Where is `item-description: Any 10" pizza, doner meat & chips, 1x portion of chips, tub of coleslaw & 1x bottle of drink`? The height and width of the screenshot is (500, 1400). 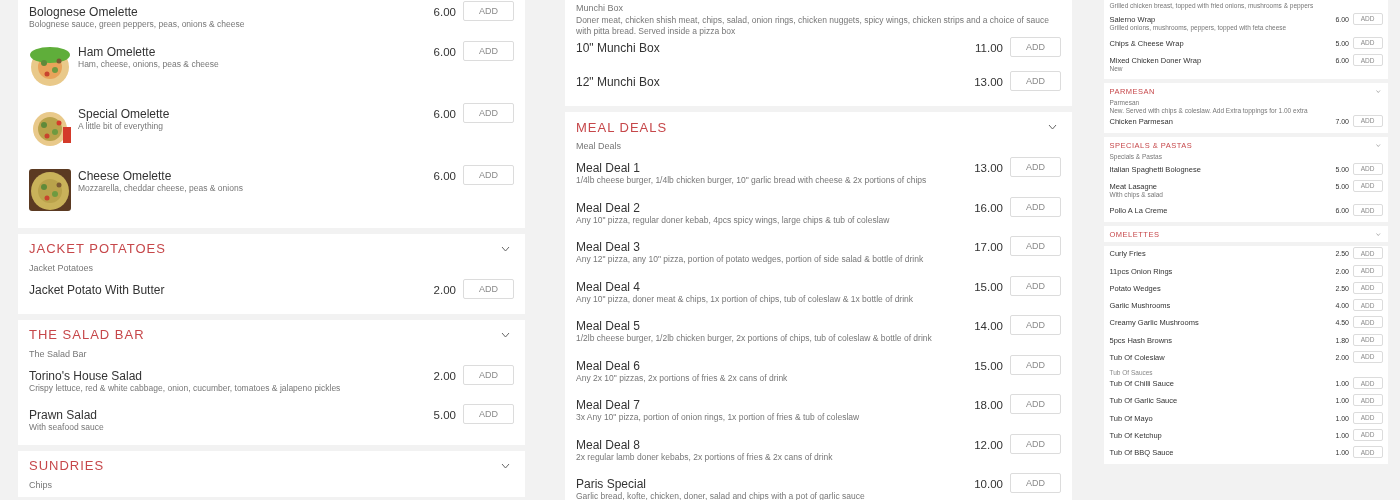
item-description: Any 10" pizza, doner meat & chips, 1x portion of chips, tub of coleslaw & 1x bottle of drink is located at coordinates (745, 299).